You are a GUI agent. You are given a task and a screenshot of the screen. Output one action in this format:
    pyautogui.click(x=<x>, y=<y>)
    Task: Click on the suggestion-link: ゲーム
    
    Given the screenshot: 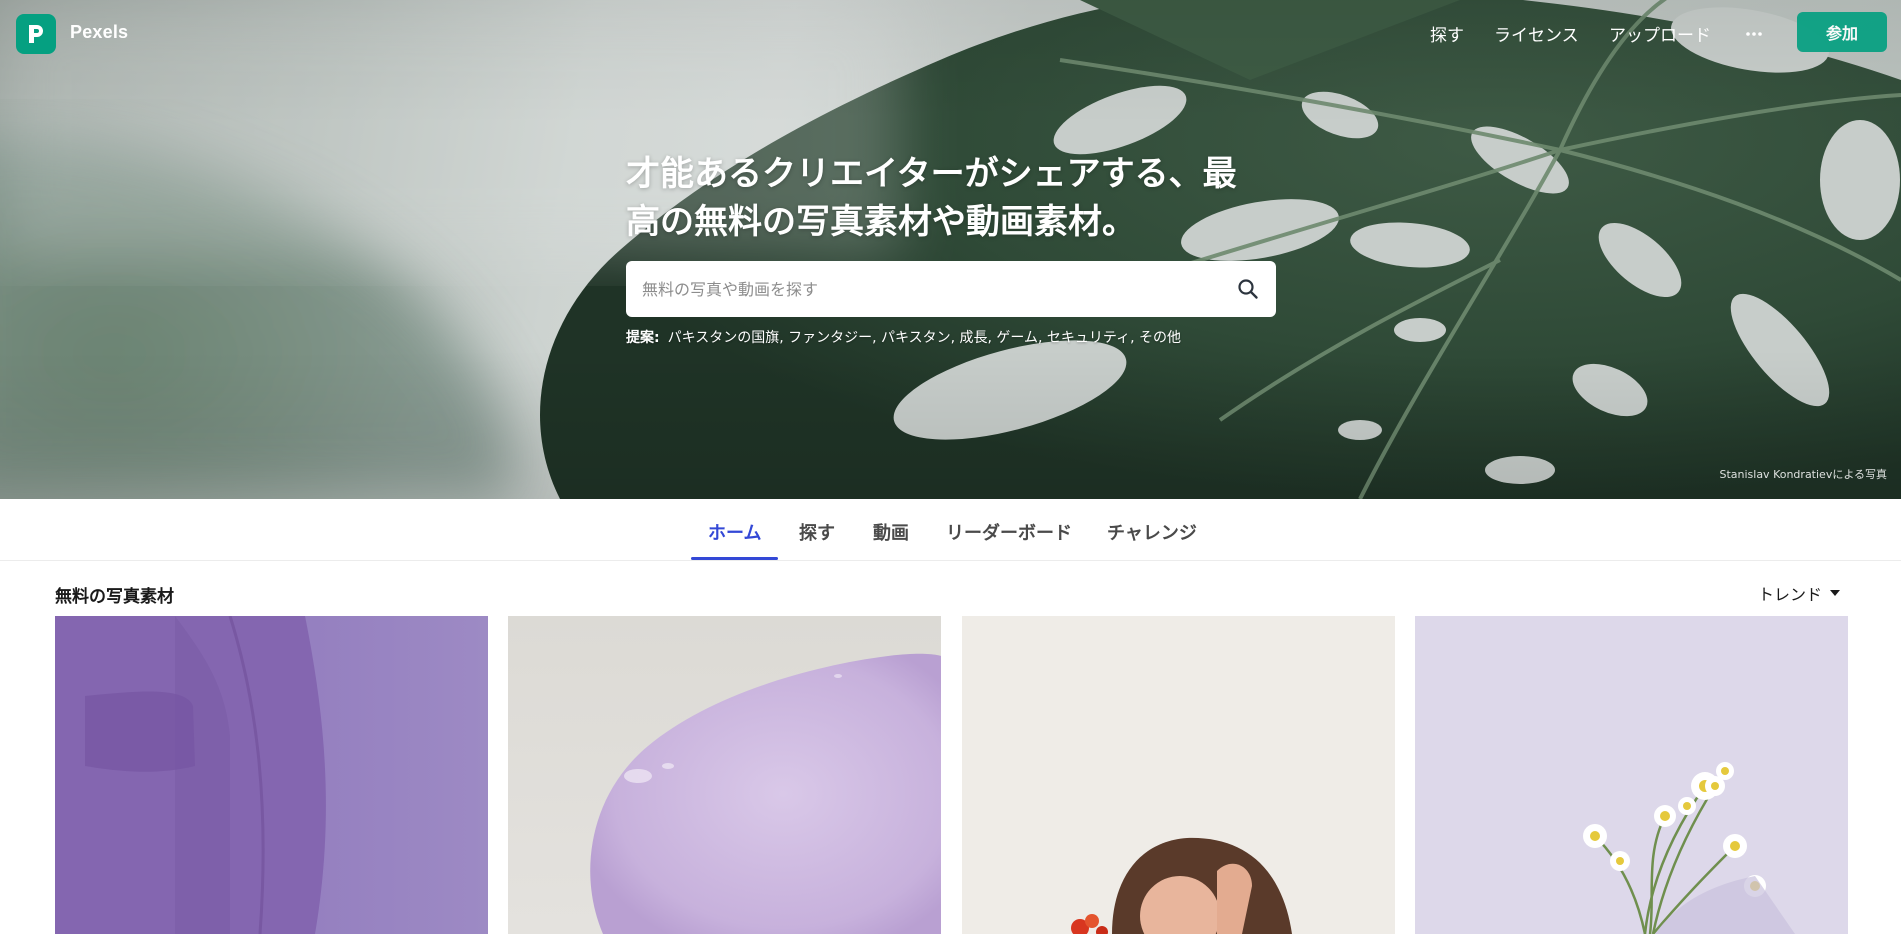 What is the action you would take?
    pyautogui.click(x=1017, y=338)
    